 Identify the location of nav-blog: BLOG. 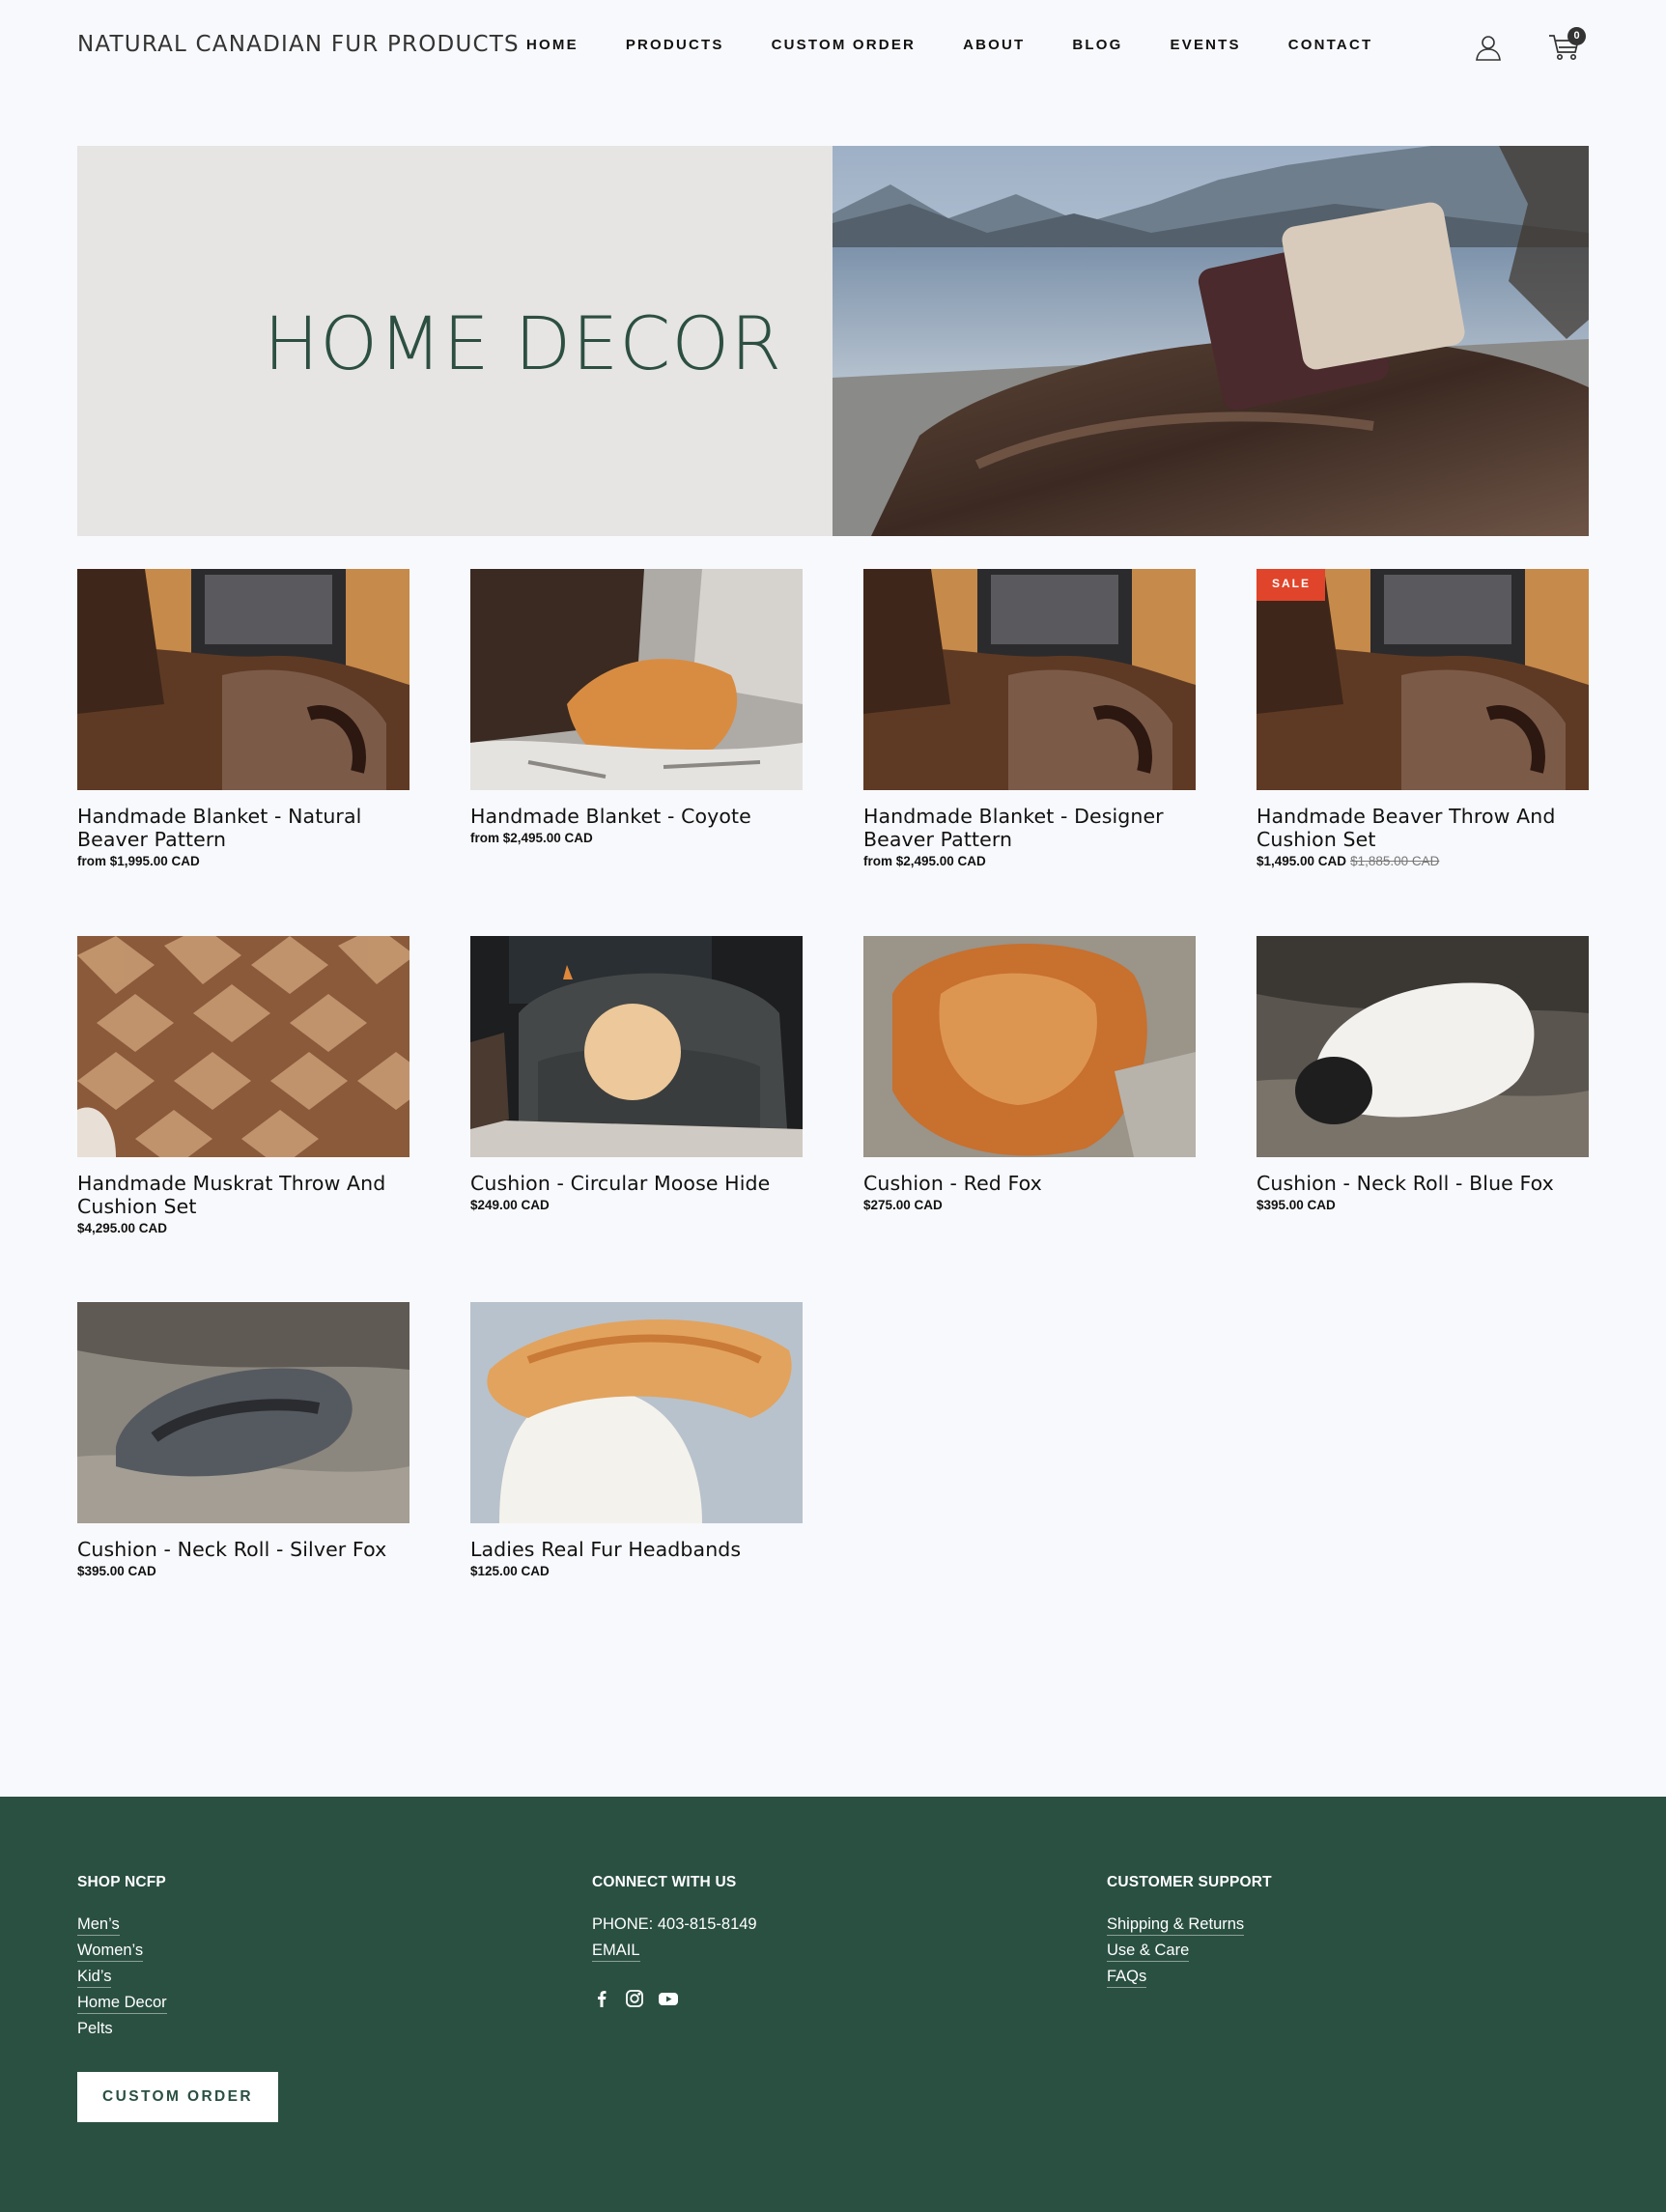
(1097, 45).